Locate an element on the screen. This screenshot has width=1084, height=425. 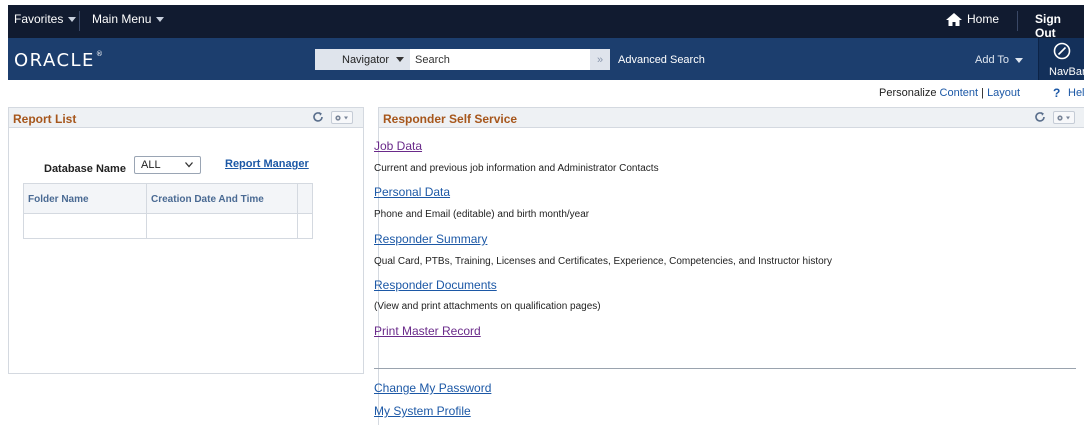
column-header-folder-name: Folder Name is located at coordinates (58, 199).